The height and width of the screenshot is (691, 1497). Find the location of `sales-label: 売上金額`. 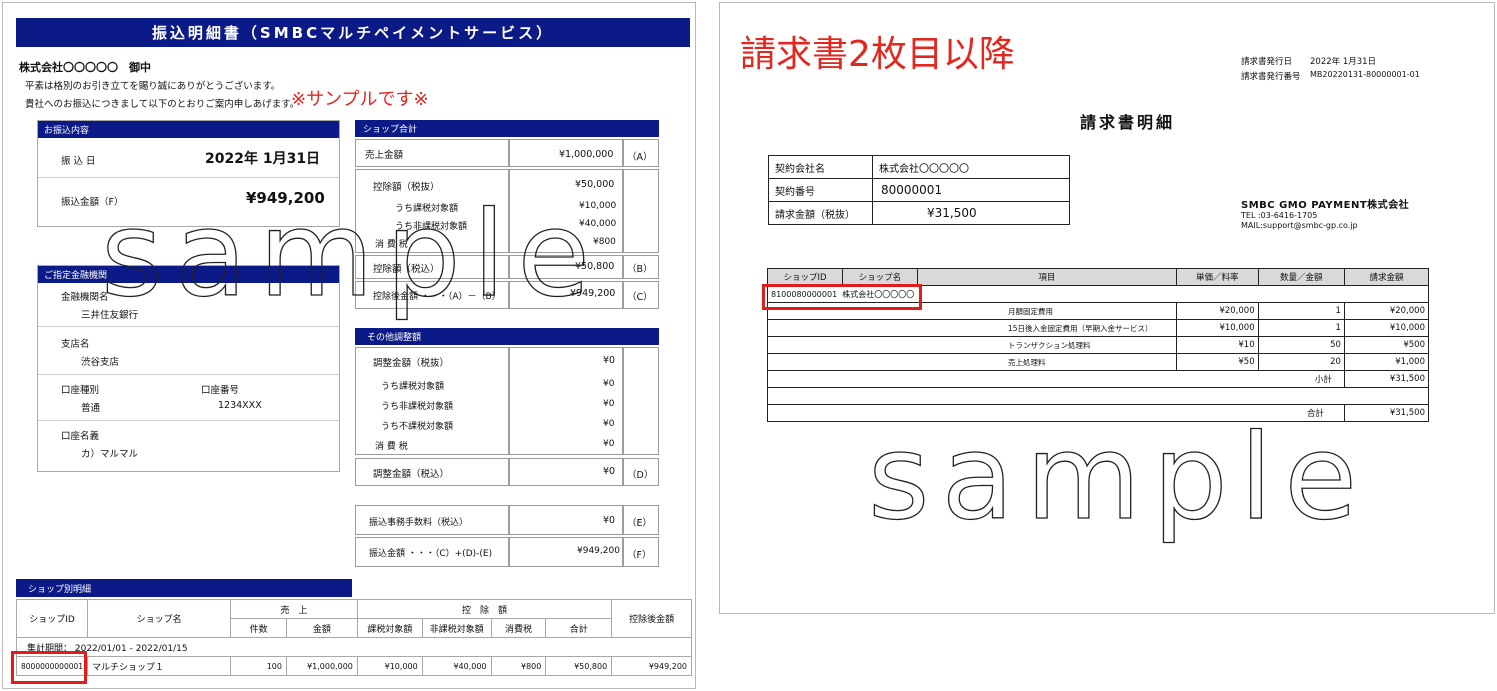

sales-label: 売上金額 is located at coordinates (384, 155).